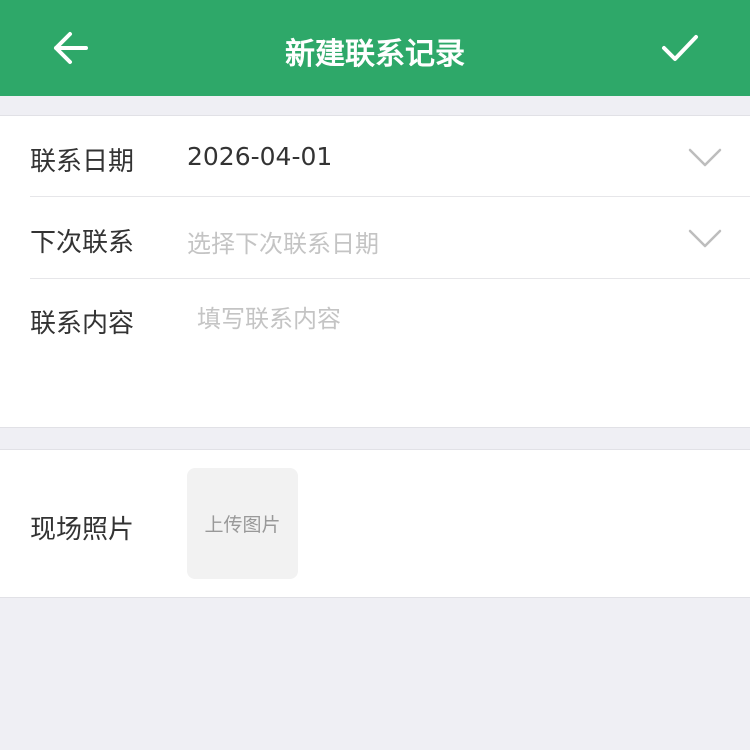 This screenshot has height=750, width=750. What do you see at coordinates (82, 162) in the screenshot?
I see `contact-date-label: 联系日期` at bounding box center [82, 162].